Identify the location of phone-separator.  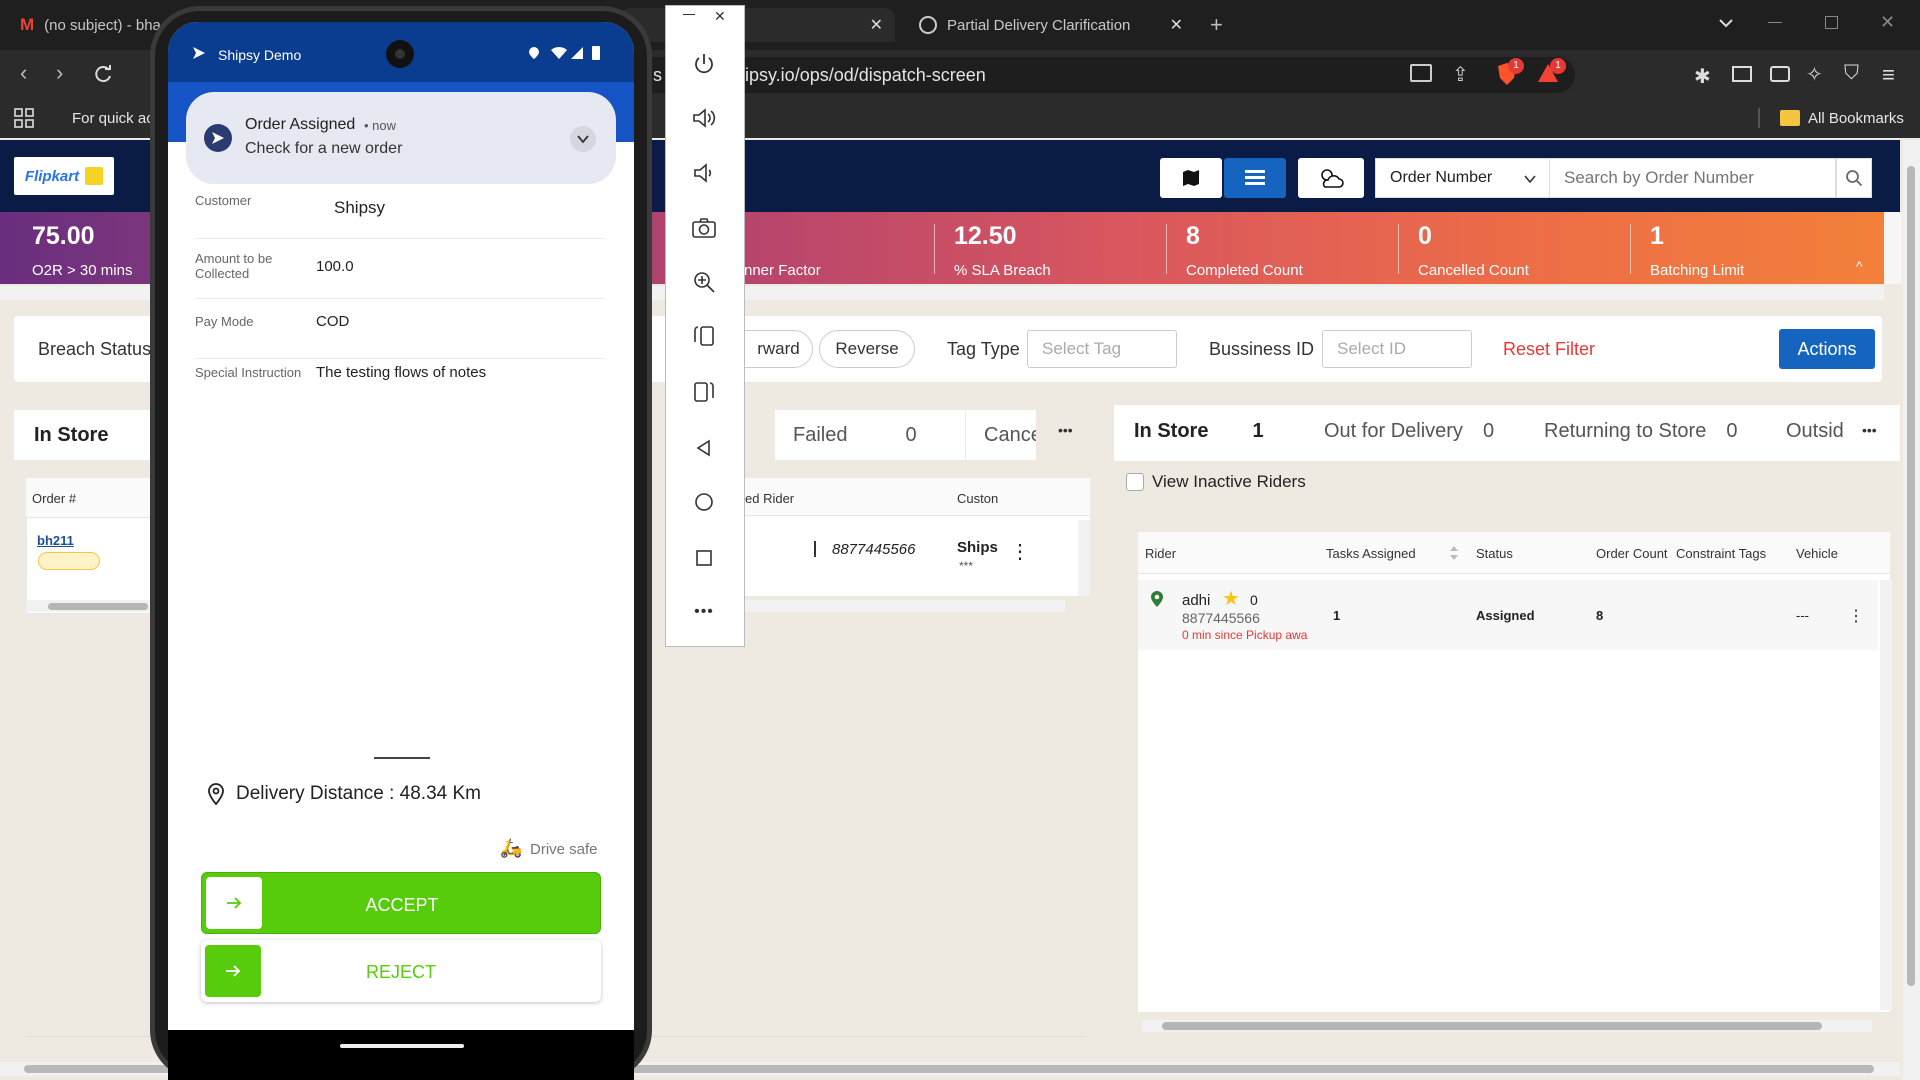
(815, 549).